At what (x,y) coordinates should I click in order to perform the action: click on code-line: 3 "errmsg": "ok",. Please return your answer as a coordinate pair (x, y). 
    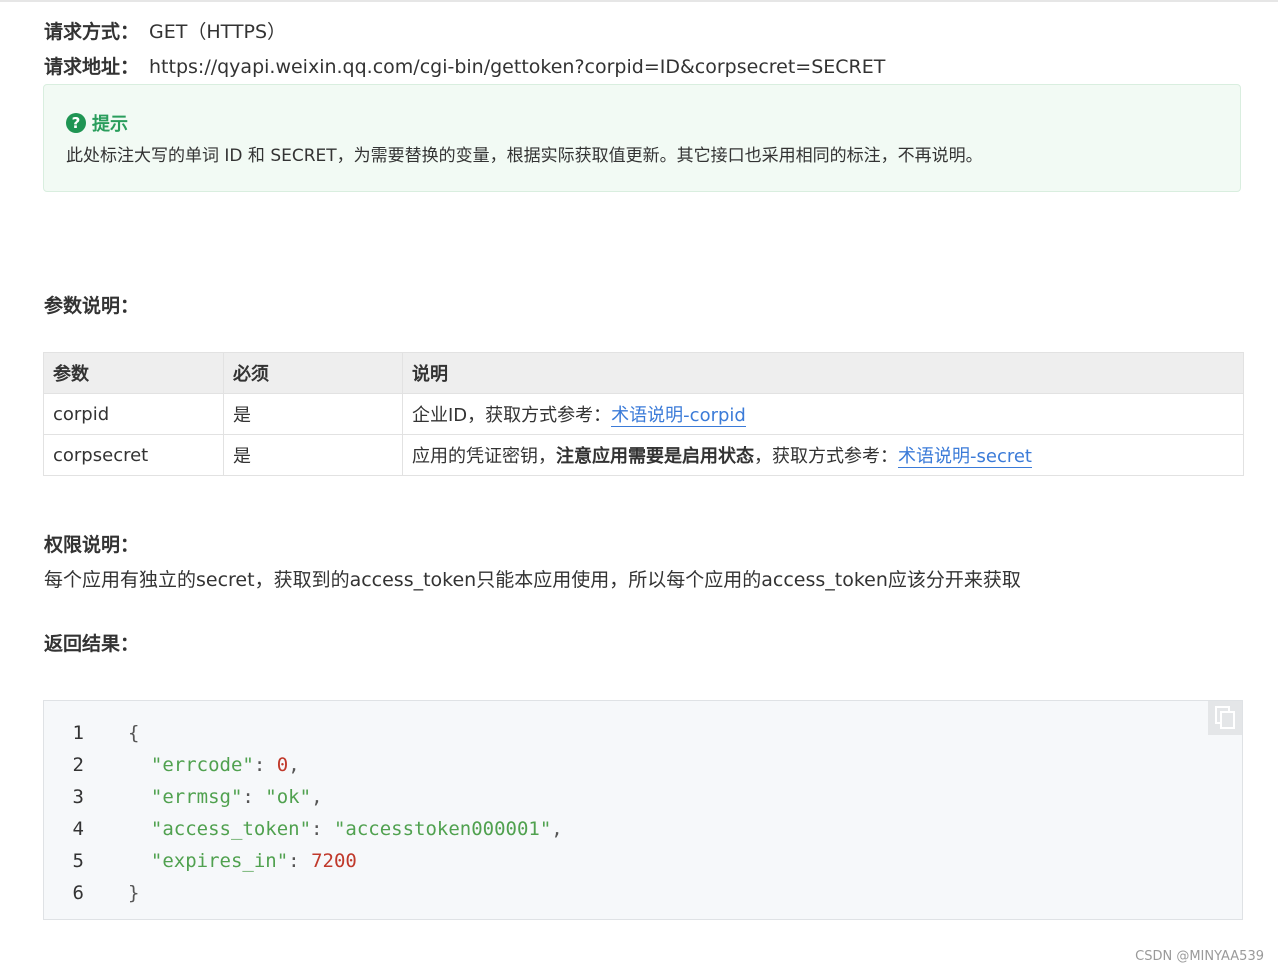
    Looking at the image, I should click on (303, 797).